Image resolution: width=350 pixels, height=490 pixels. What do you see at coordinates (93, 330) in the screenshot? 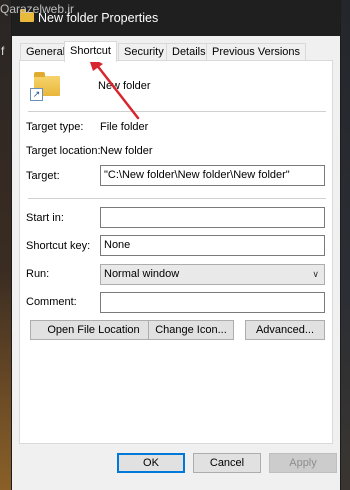
I see `open-file-location-button: Open File Location` at bounding box center [93, 330].